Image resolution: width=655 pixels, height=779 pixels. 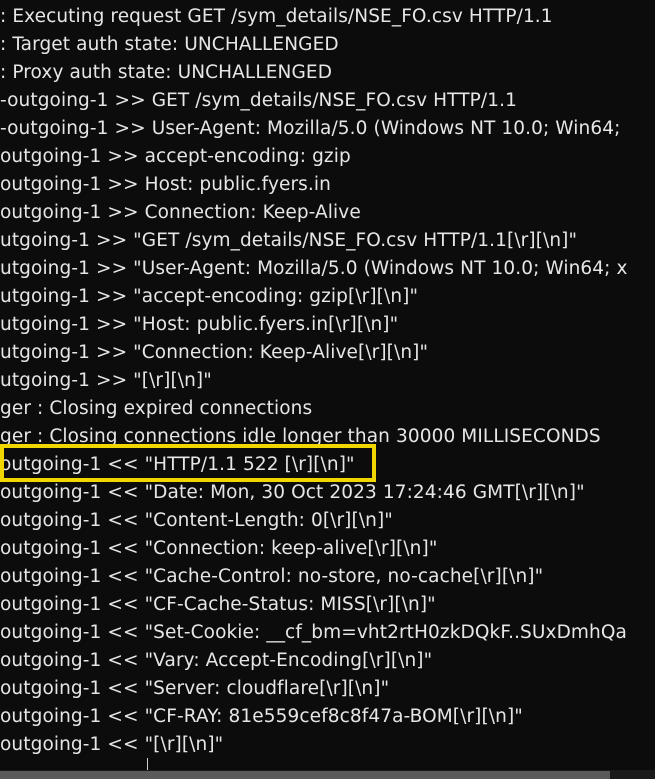 What do you see at coordinates (165, 184) in the screenshot?
I see `log-line: outgoing-1 >> Host: public.fyers.in` at bounding box center [165, 184].